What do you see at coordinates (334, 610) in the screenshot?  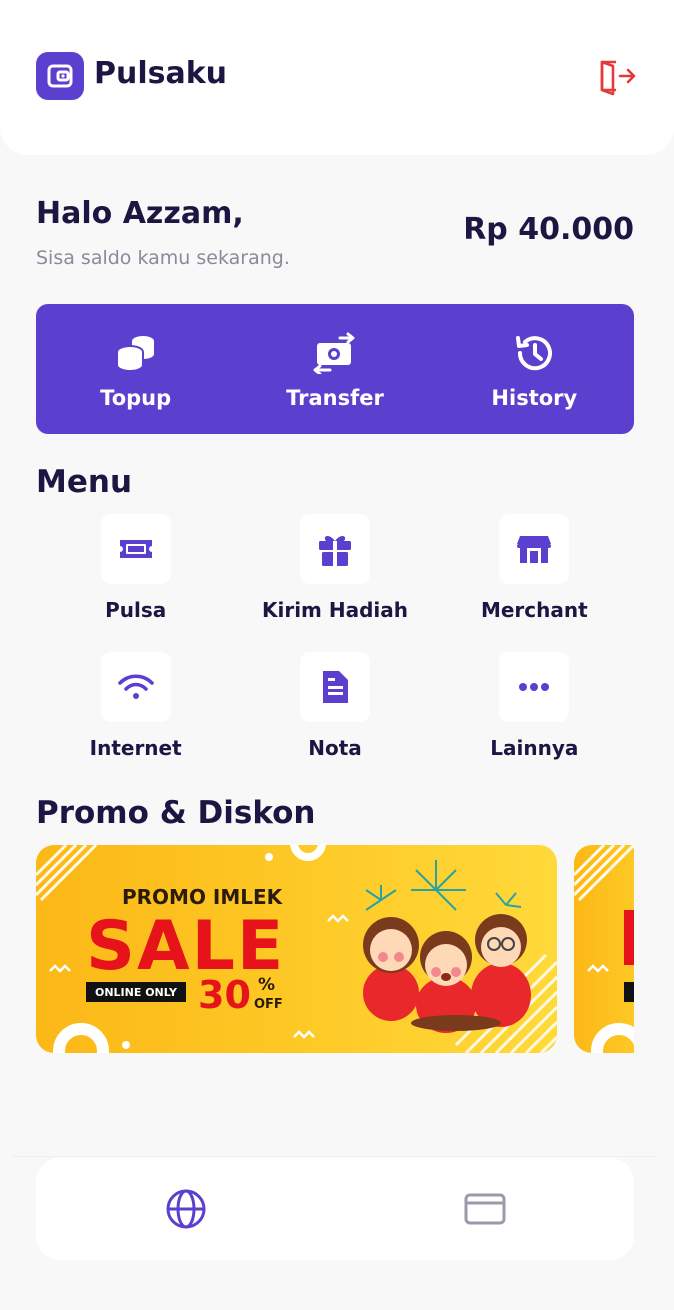 I see `menu-item-label: Kirim Hadiah` at bounding box center [334, 610].